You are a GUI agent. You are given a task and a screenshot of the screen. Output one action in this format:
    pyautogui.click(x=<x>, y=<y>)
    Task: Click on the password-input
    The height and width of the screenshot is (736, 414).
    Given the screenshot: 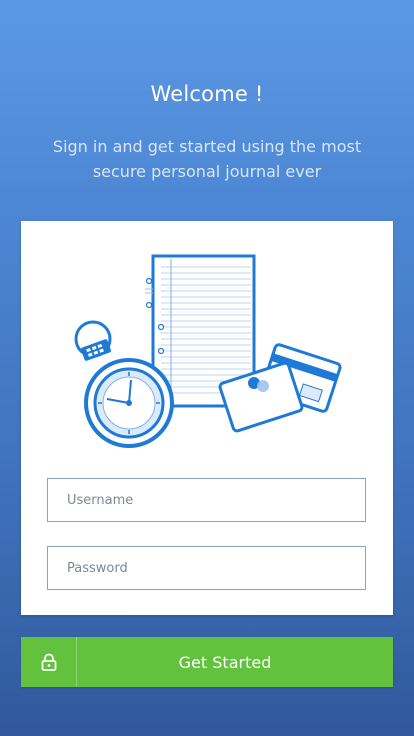 What is the action you would take?
    pyautogui.click(x=206, y=568)
    